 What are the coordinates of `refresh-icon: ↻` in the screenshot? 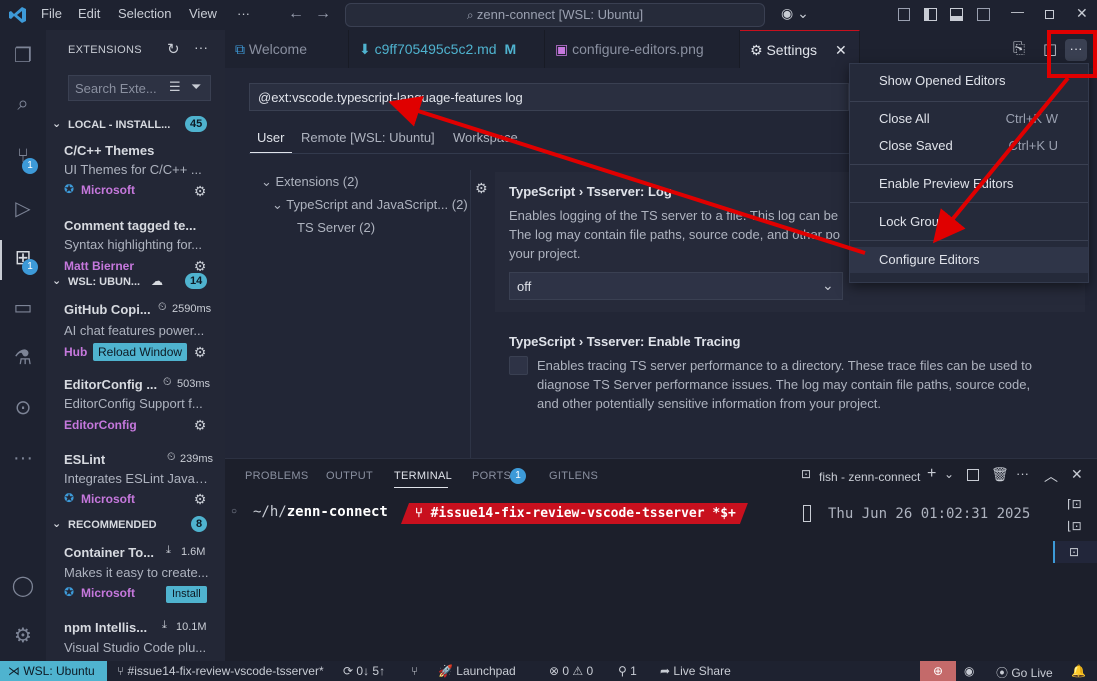 It's located at (173, 49).